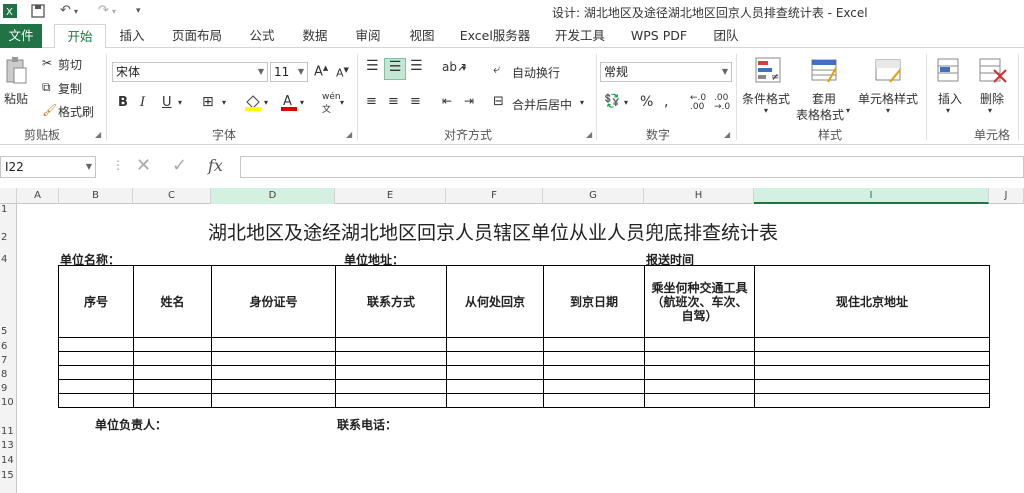  What do you see at coordinates (727, 134) in the screenshot?
I see `number-launcher-icon: ◢` at bounding box center [727, 134].